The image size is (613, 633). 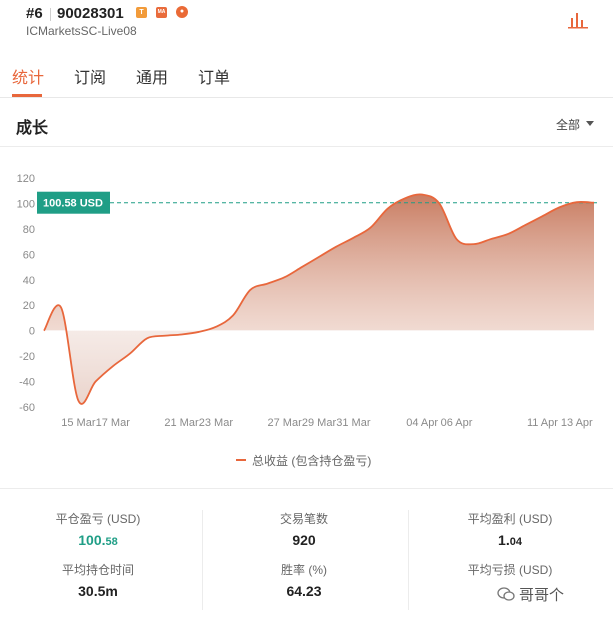 I want to click on current-value-label: 100.58 USD, so click(x=73, y=204).